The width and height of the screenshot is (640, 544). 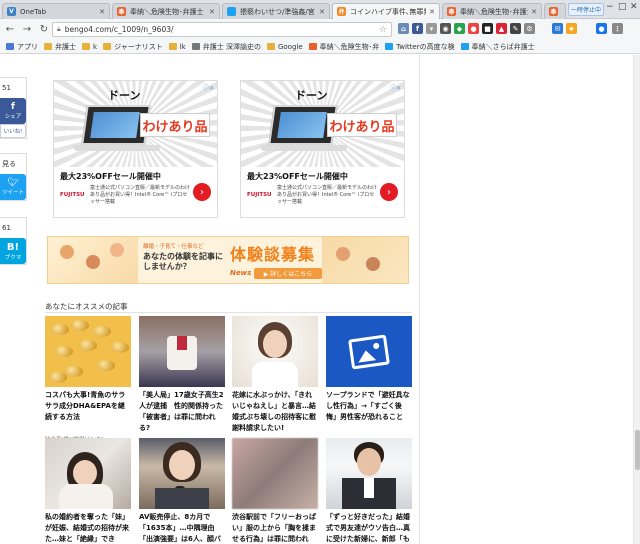 I want to click on share-widget-twitter: 見る 🐦︎ ツイート, so click(x=13, y=177).